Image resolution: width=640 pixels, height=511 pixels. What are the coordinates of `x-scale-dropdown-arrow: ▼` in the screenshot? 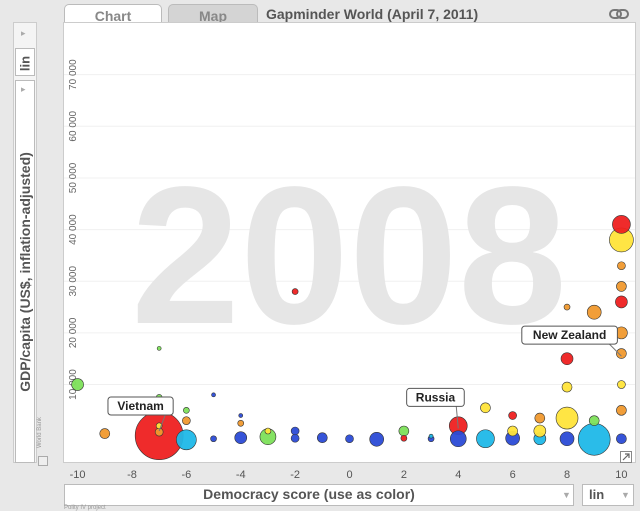 It's located at (625, 495).